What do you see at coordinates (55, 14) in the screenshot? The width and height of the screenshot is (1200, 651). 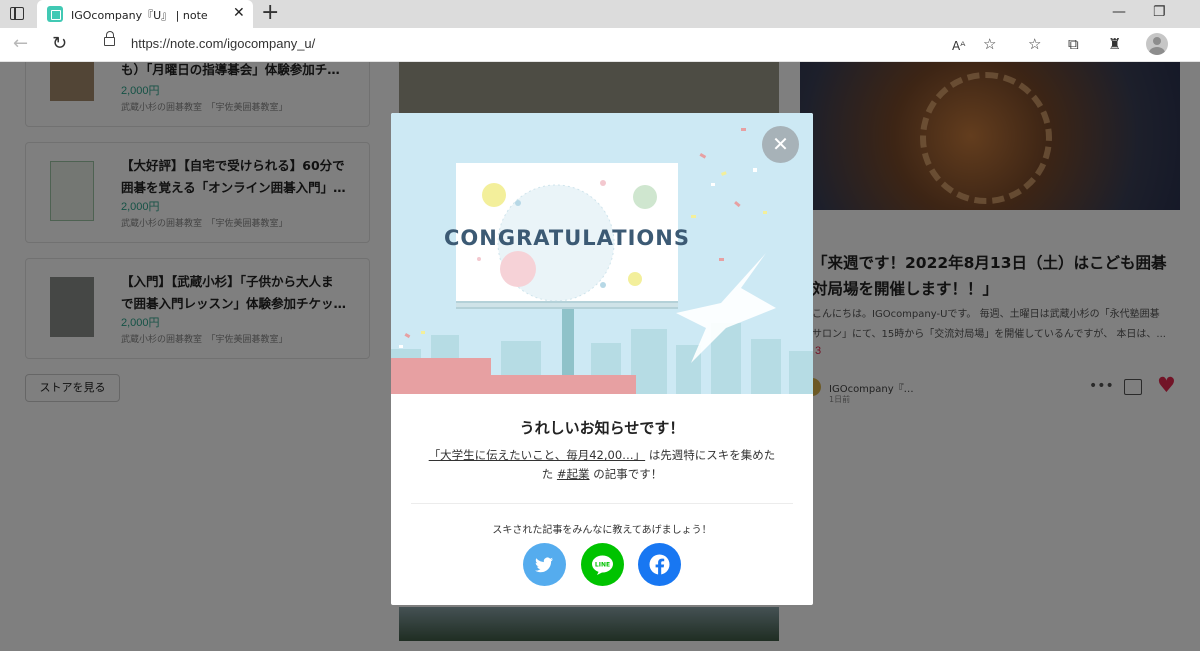 I see `note-favicon-icon` at bounding box center [55, 14].